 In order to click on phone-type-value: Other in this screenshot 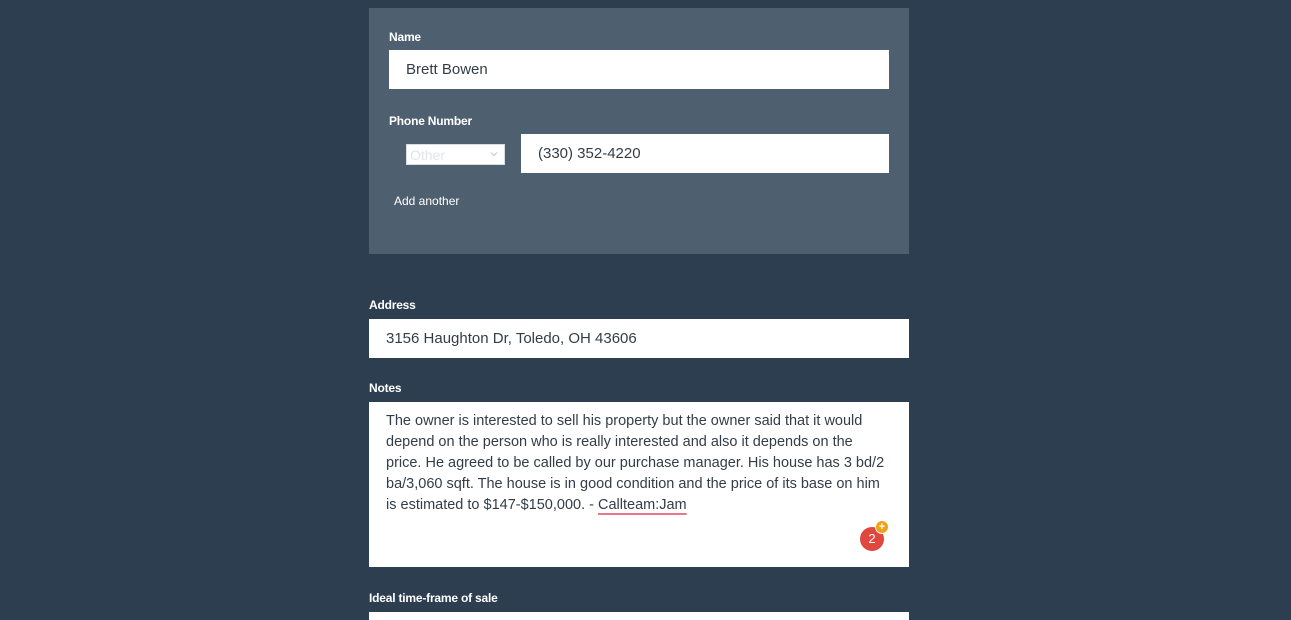, I will do `click(428, 155)`.